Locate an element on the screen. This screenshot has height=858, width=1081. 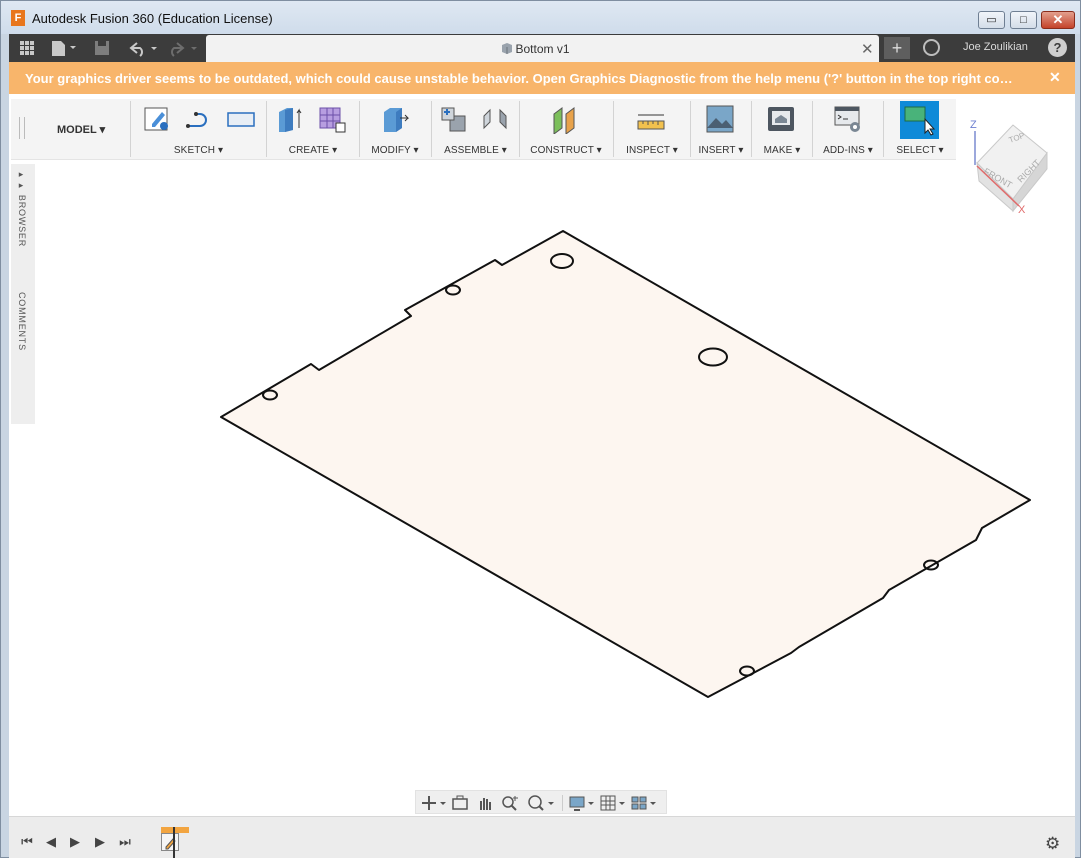
expand-arrows-icon: ▸▸ is located at coordinates (22, 181).